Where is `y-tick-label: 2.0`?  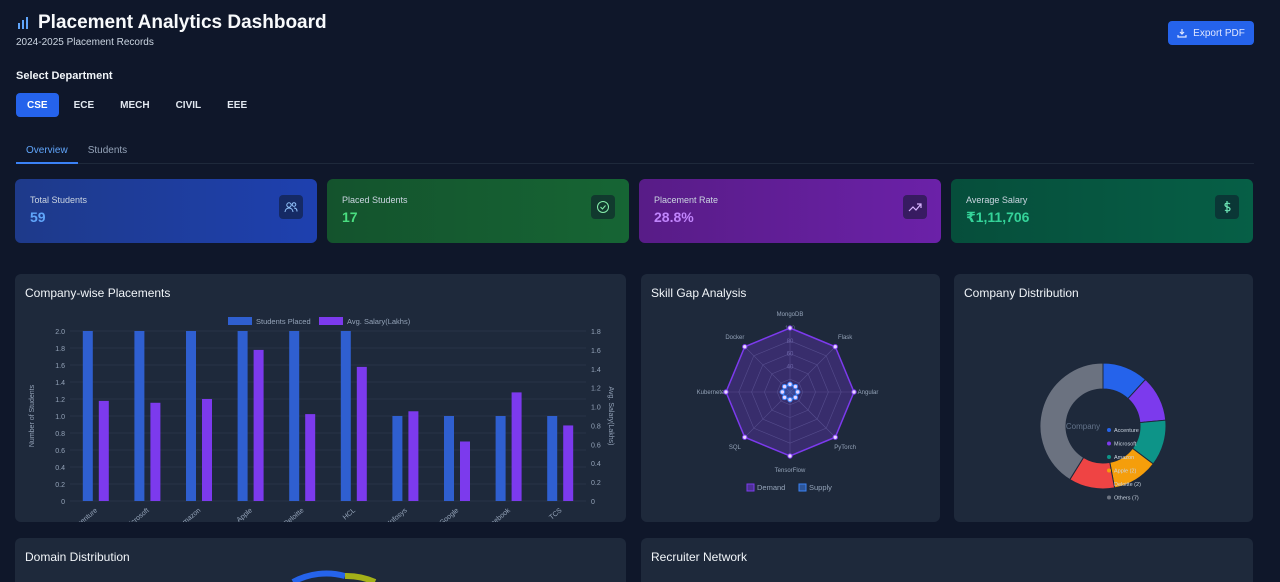
y-tick-label: 2.0 is located at coordinates (60, 332).